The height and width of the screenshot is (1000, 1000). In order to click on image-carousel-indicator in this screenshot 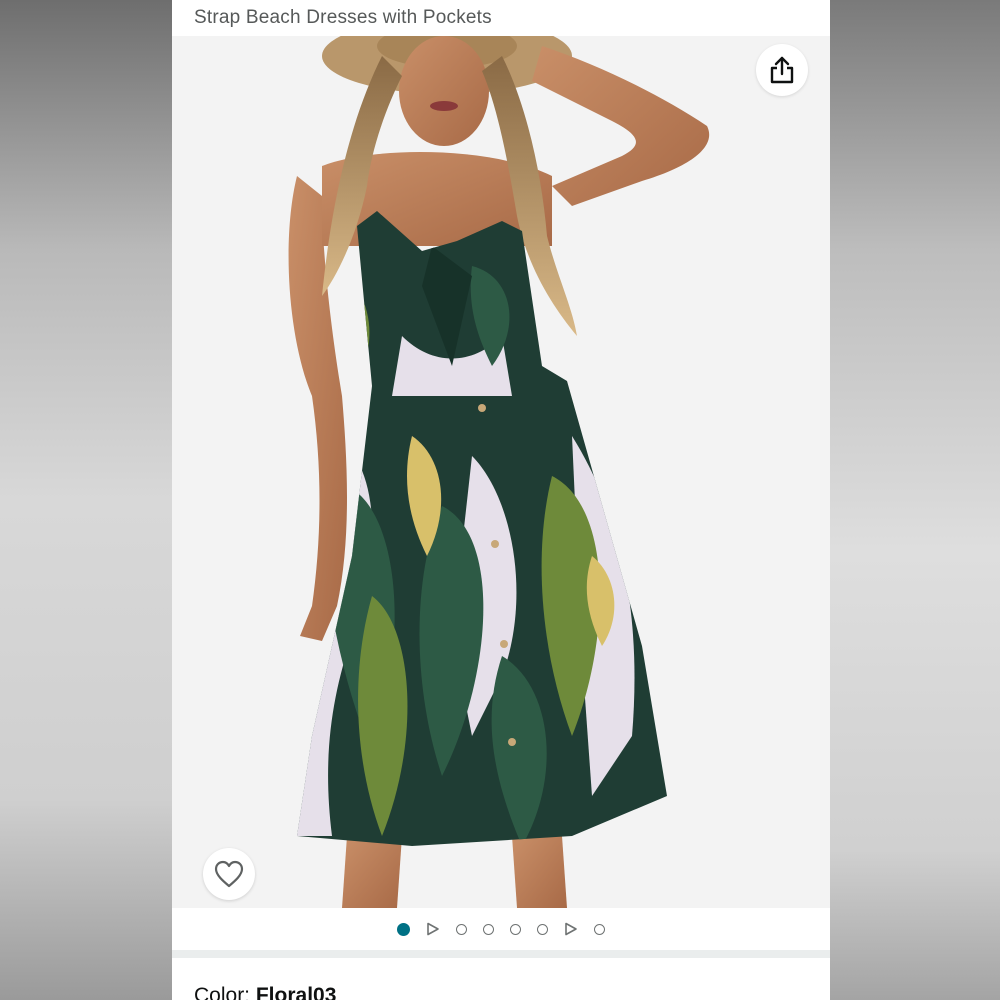, I will do `click(501, 929)`.